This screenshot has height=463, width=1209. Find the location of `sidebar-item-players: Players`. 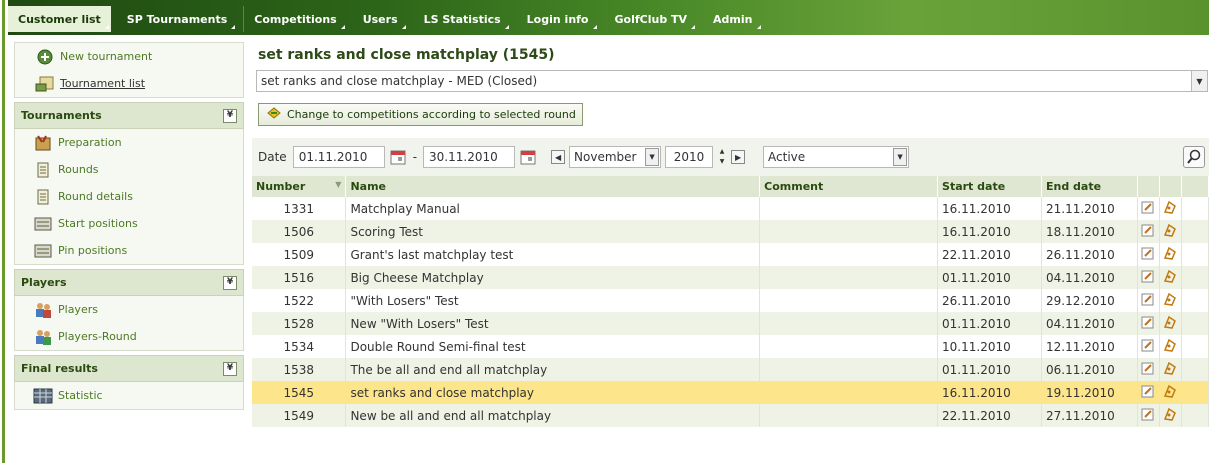

sidebar-item-players: Players is located at coordinates (129, 309).